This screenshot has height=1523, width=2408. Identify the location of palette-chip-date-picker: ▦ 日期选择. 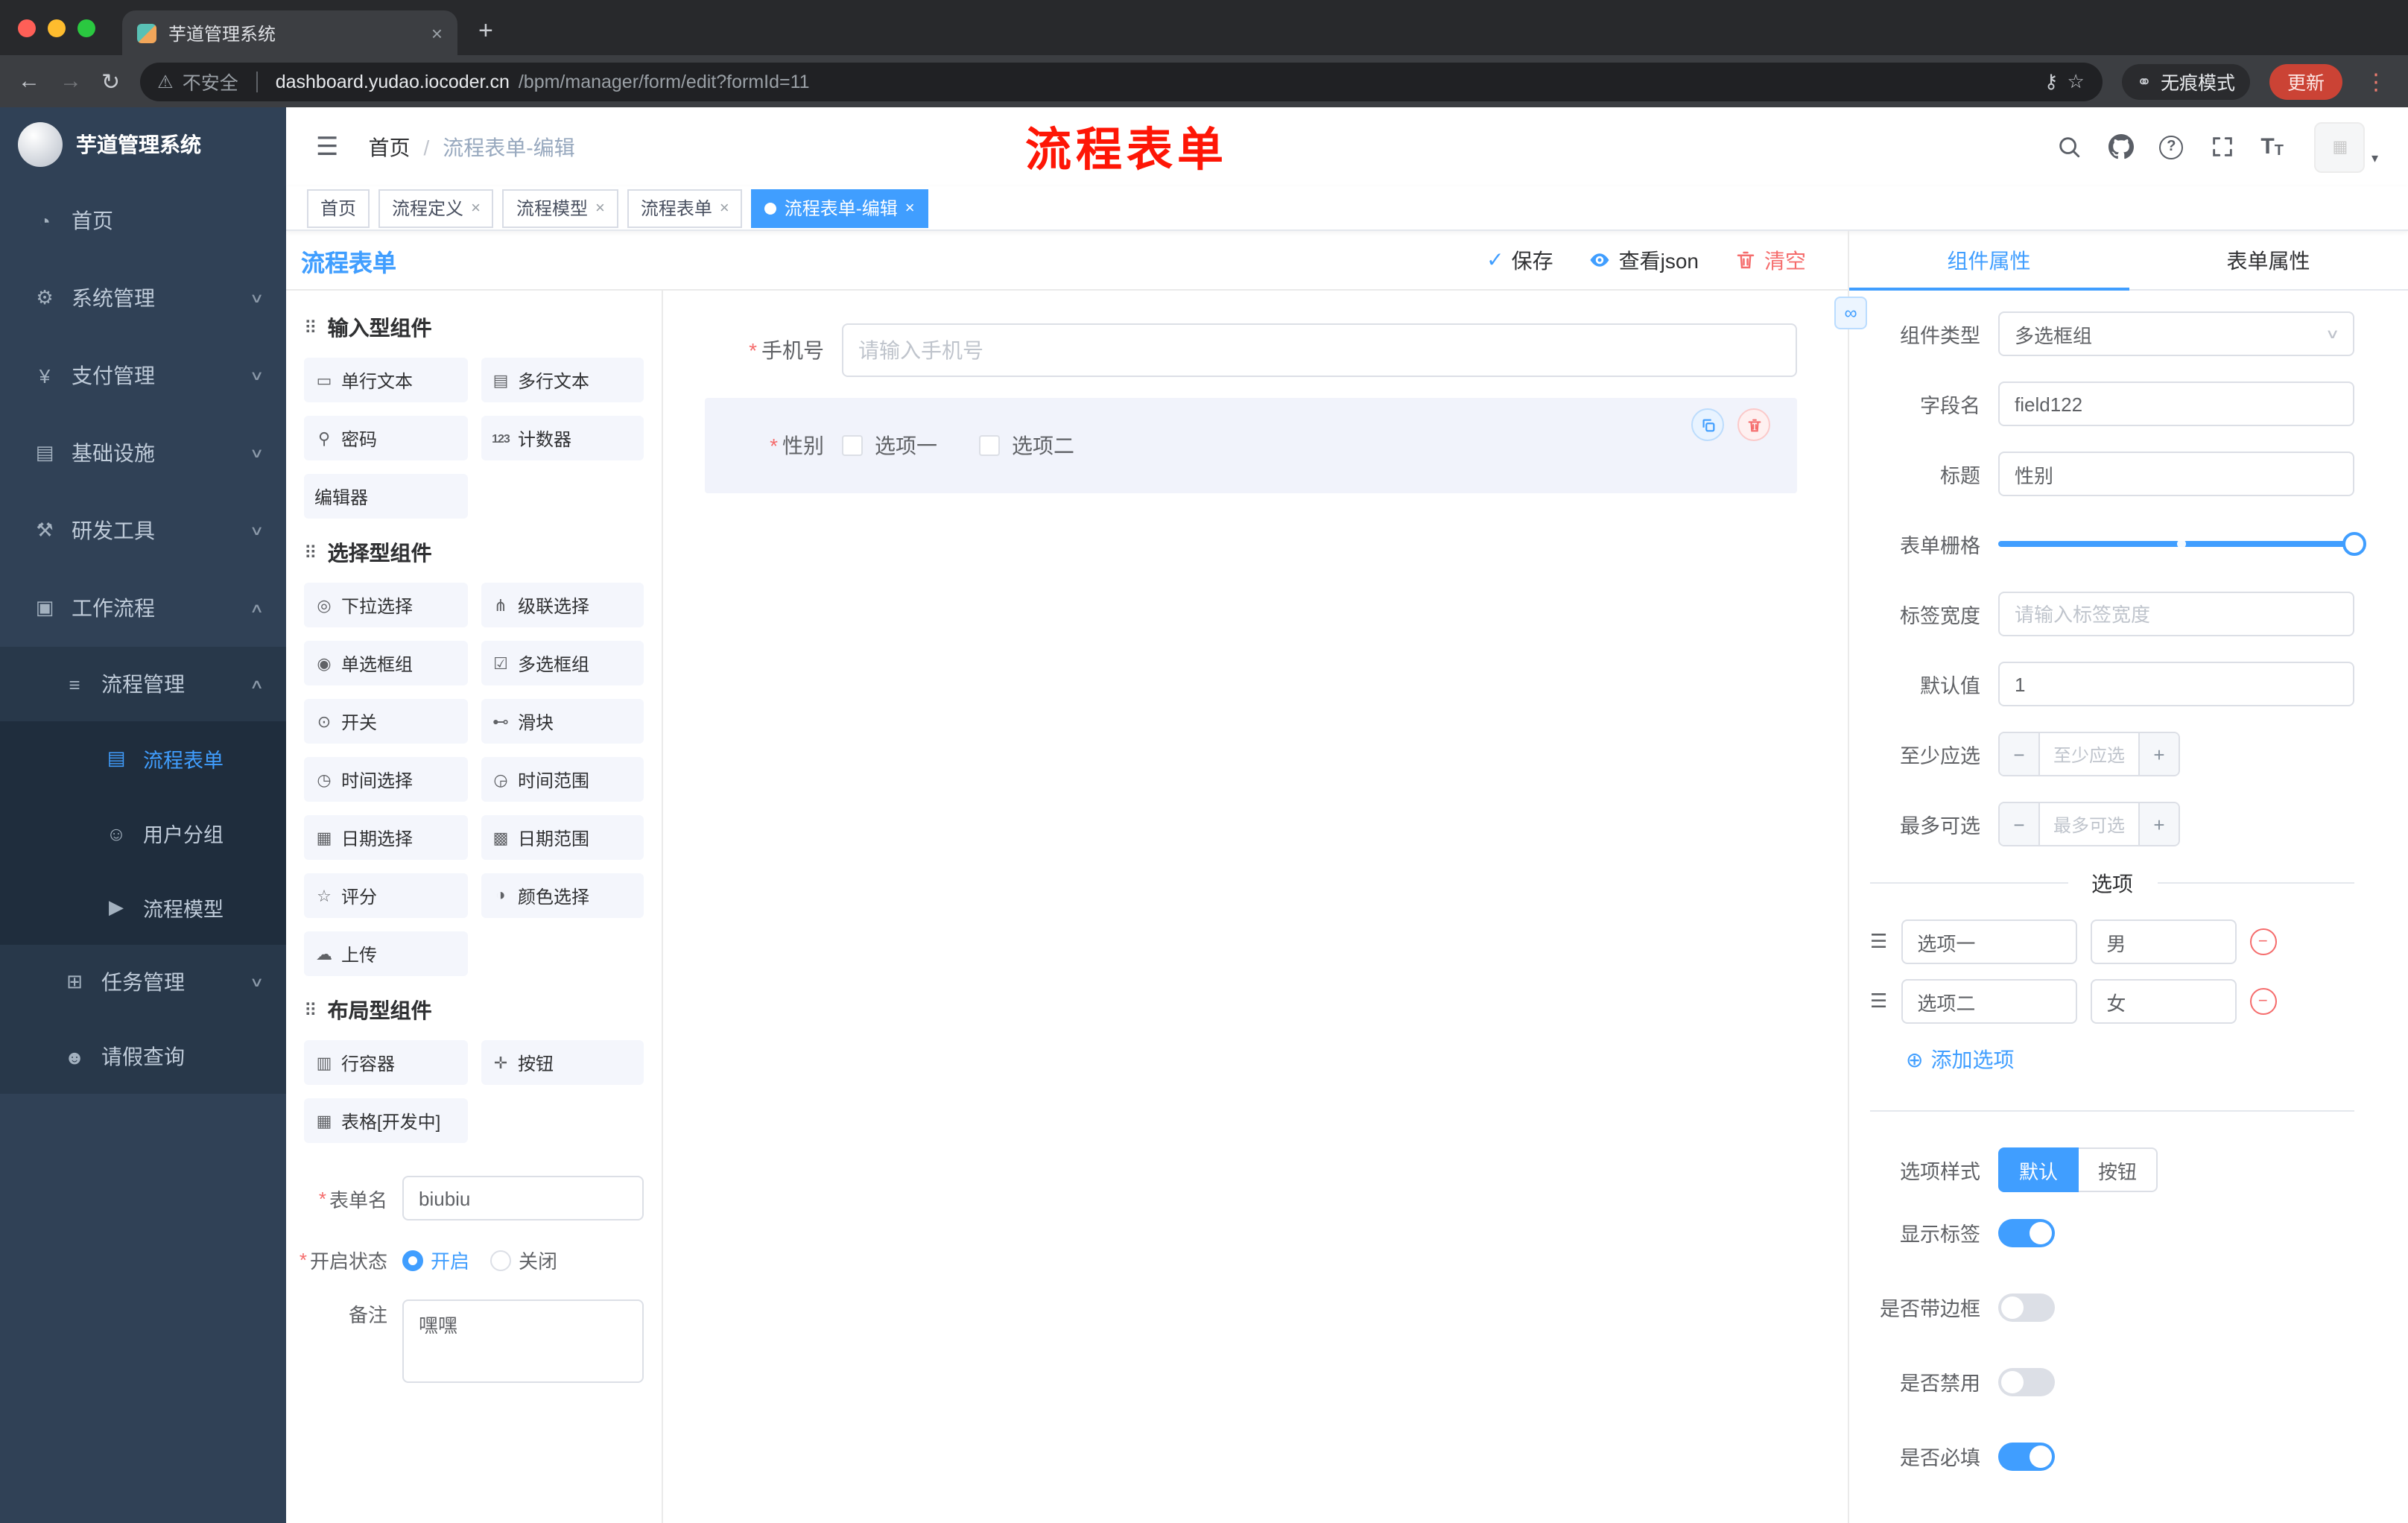
(385, 838).